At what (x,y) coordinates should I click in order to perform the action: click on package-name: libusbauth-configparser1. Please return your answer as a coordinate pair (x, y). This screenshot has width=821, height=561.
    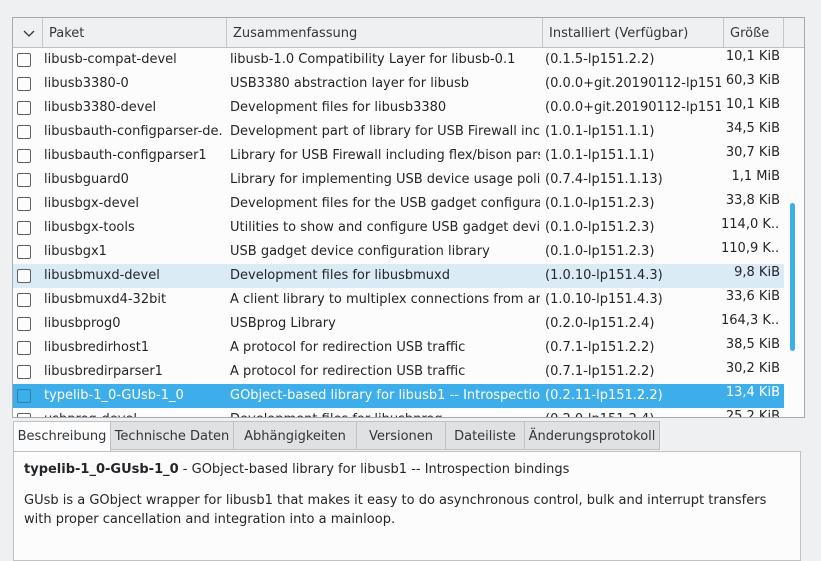
    Looking at the image, I should click on (125, 155).